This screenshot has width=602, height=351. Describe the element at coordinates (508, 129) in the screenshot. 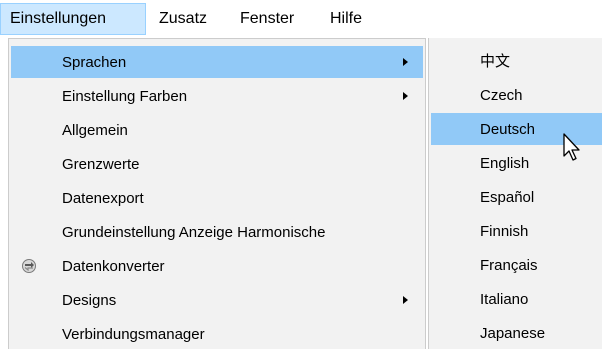

I see `language-label: Deutsch` at that location.